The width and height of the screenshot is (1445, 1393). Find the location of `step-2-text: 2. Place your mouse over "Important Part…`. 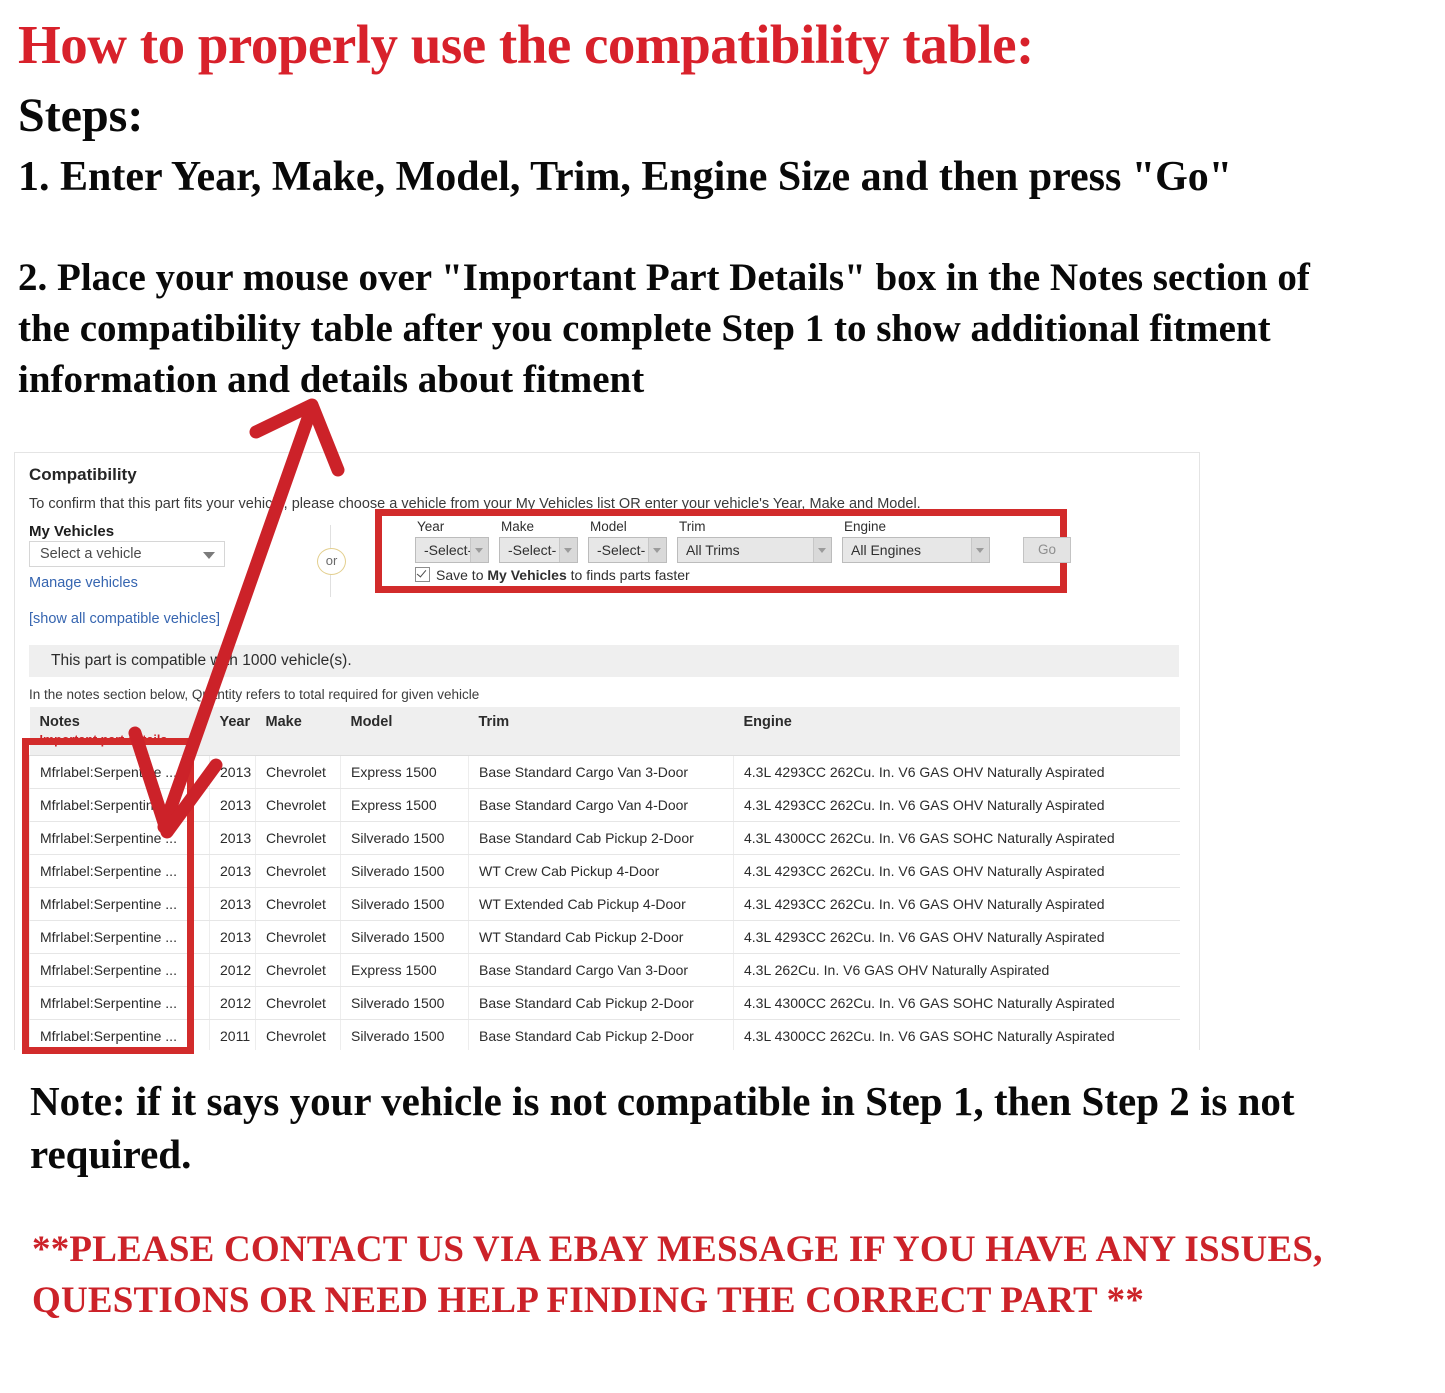

step-2-text: 2. Place your mouse over "Important Part… is located at coordinates (664, 329).